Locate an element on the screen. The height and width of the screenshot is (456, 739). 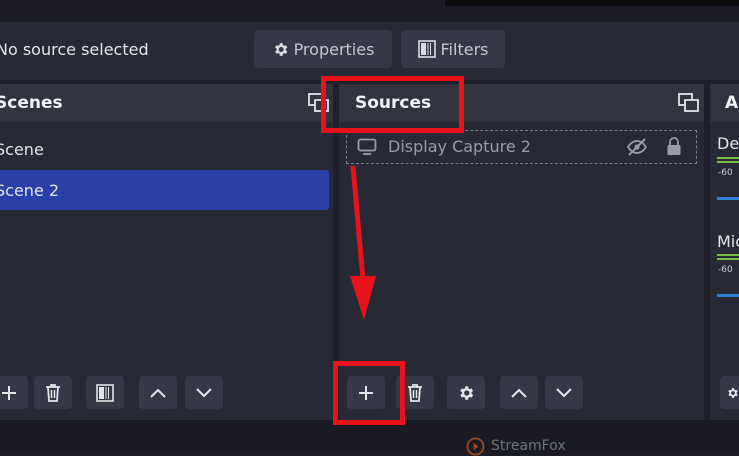
scene-item: Scene is located at coordinates (22, 149).